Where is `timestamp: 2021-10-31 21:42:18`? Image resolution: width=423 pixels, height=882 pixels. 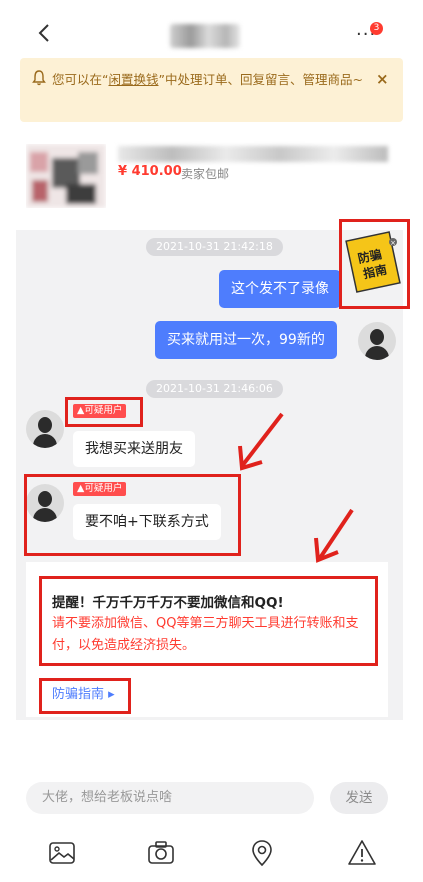
timestamp: 2021-10-31 21:42:18 is located at coordinates (214, 247).